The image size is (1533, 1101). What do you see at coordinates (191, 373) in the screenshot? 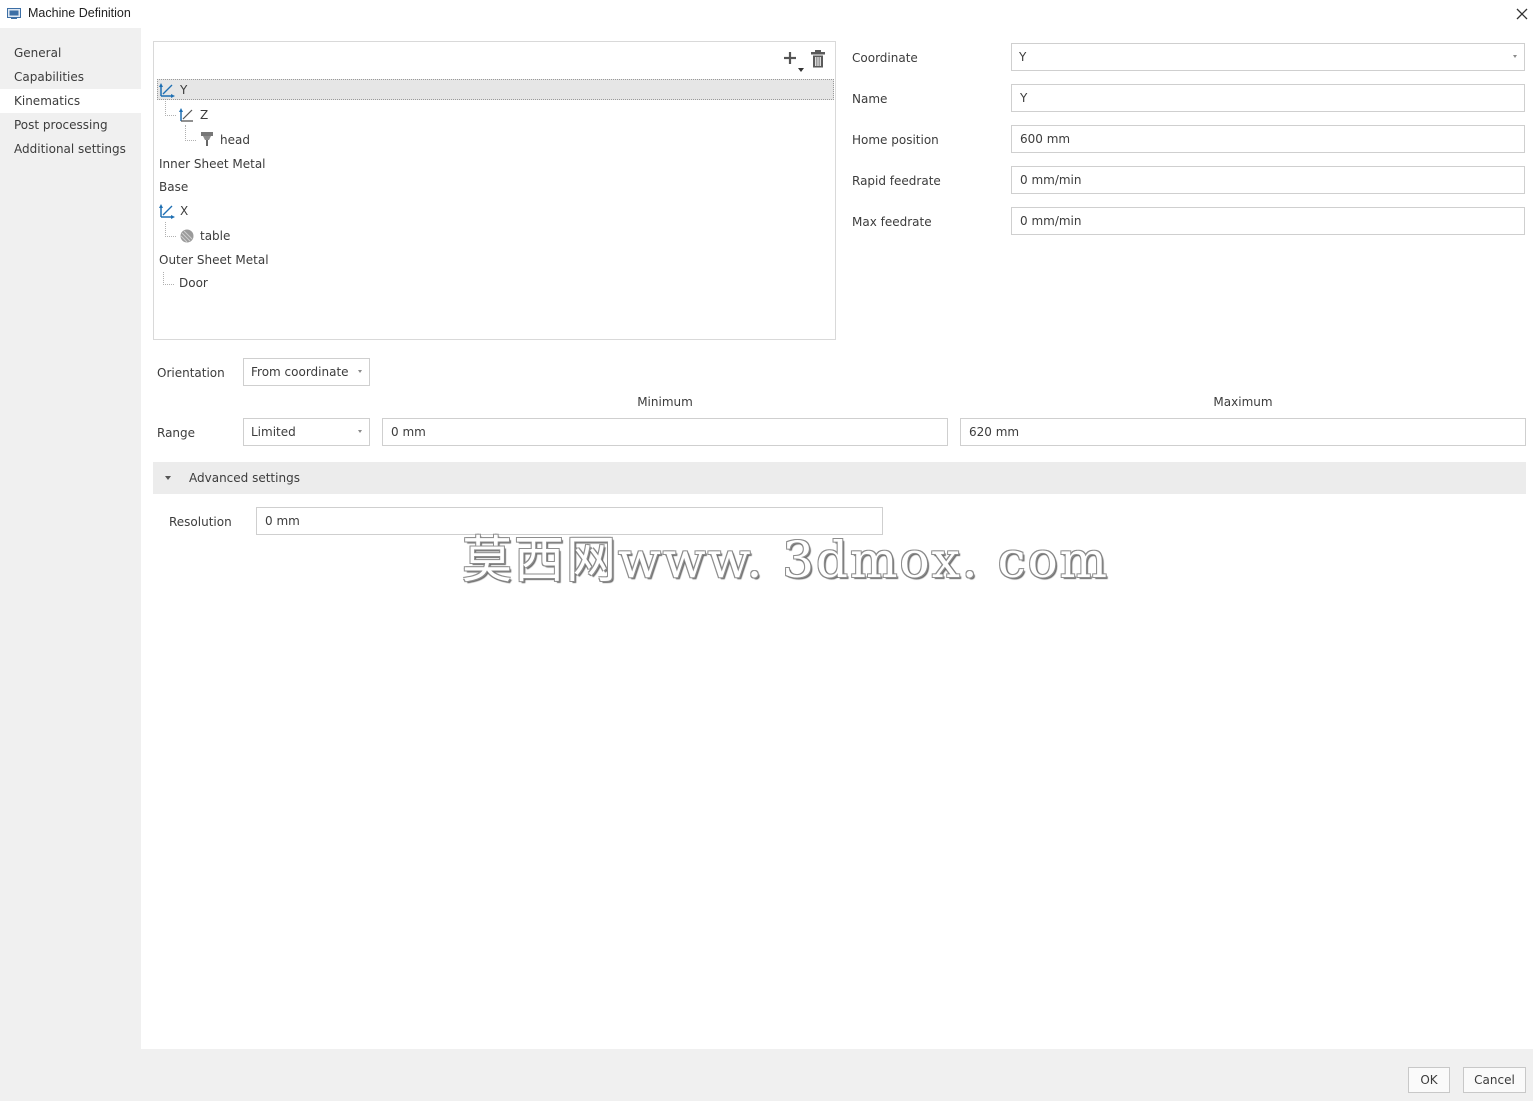
I see `orientation-label: Orientation` at bounding box center [191, 373].